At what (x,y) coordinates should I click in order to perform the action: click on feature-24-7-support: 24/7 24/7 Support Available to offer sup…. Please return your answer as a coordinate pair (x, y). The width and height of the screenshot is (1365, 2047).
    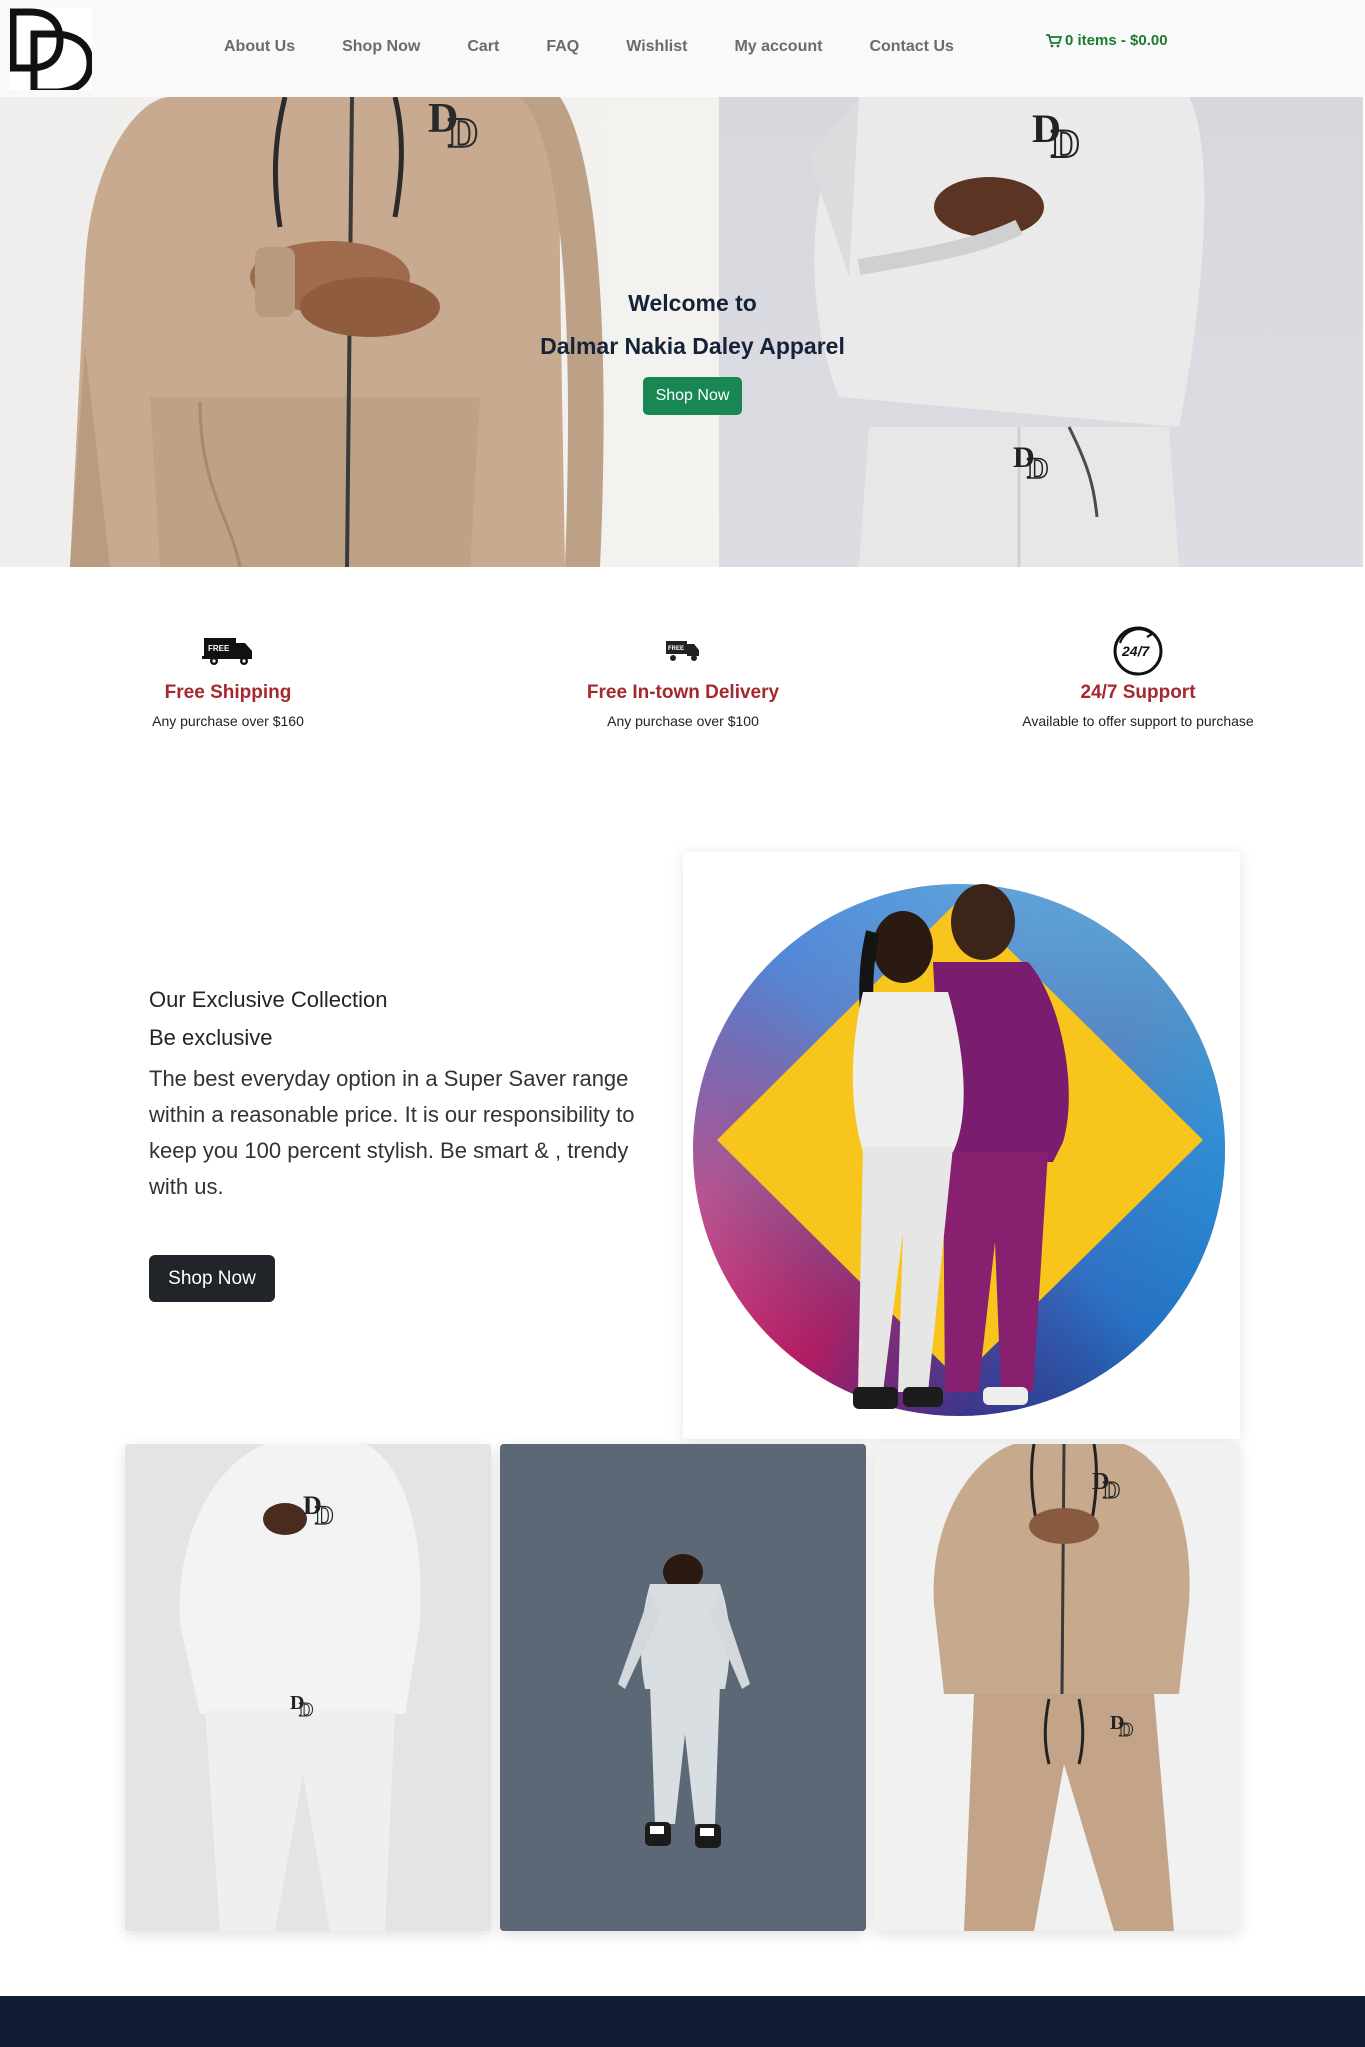
    Looking at the image, I should click on (1138, 677).